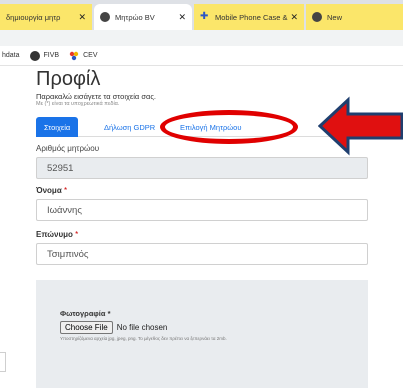  I want to click on last-name-label: Επώνυμο *, so click(57, 234).